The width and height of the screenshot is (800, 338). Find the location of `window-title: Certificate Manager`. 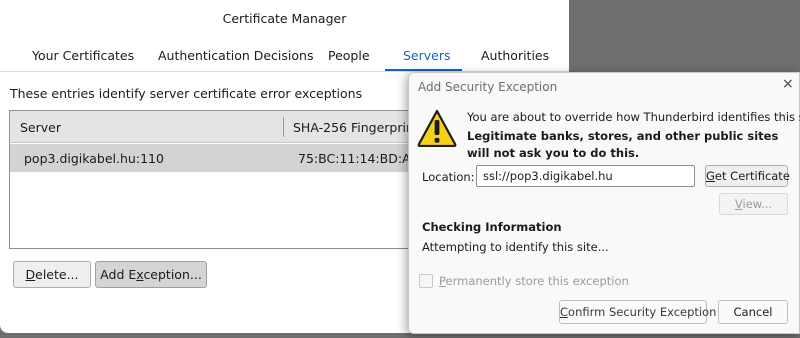

window-title: Certificate Manager is located at coordinates (284, 18).